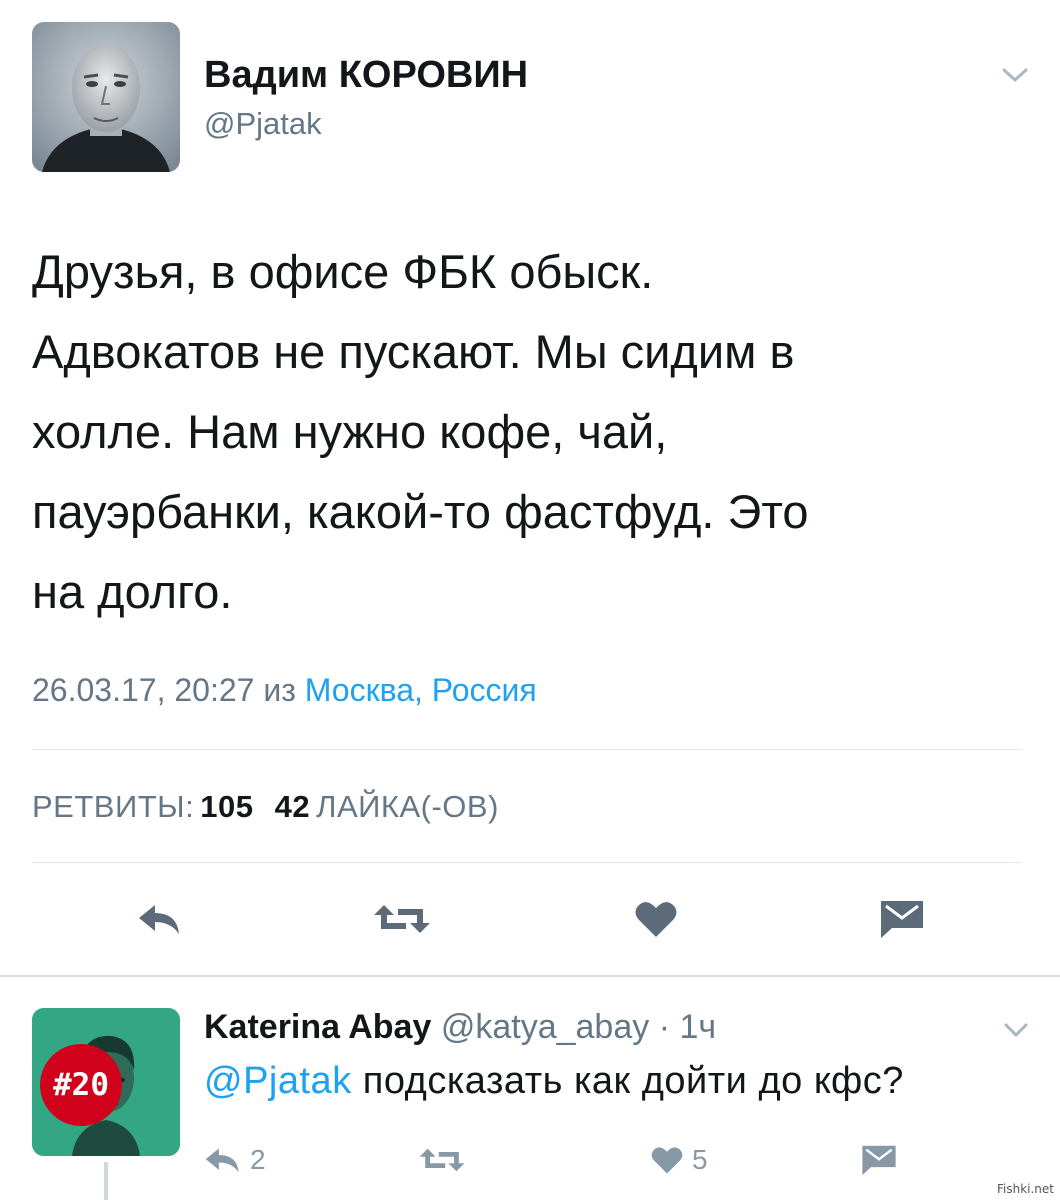 The width and height of the screenshot is (1060, 1200). I want to click on likes-label: ЛАЙКА(-ОВ), so click(407, 806).